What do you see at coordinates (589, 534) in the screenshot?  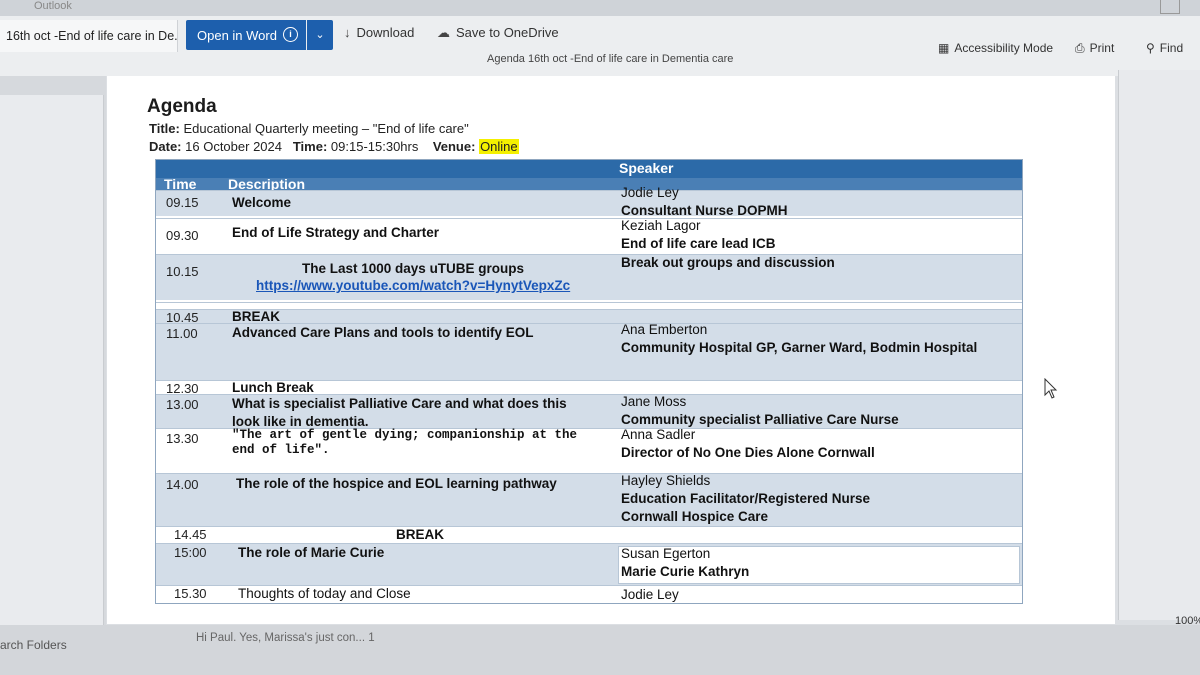 I see `table-row: 14.45 BREAK` at bounding box center [589, 534].